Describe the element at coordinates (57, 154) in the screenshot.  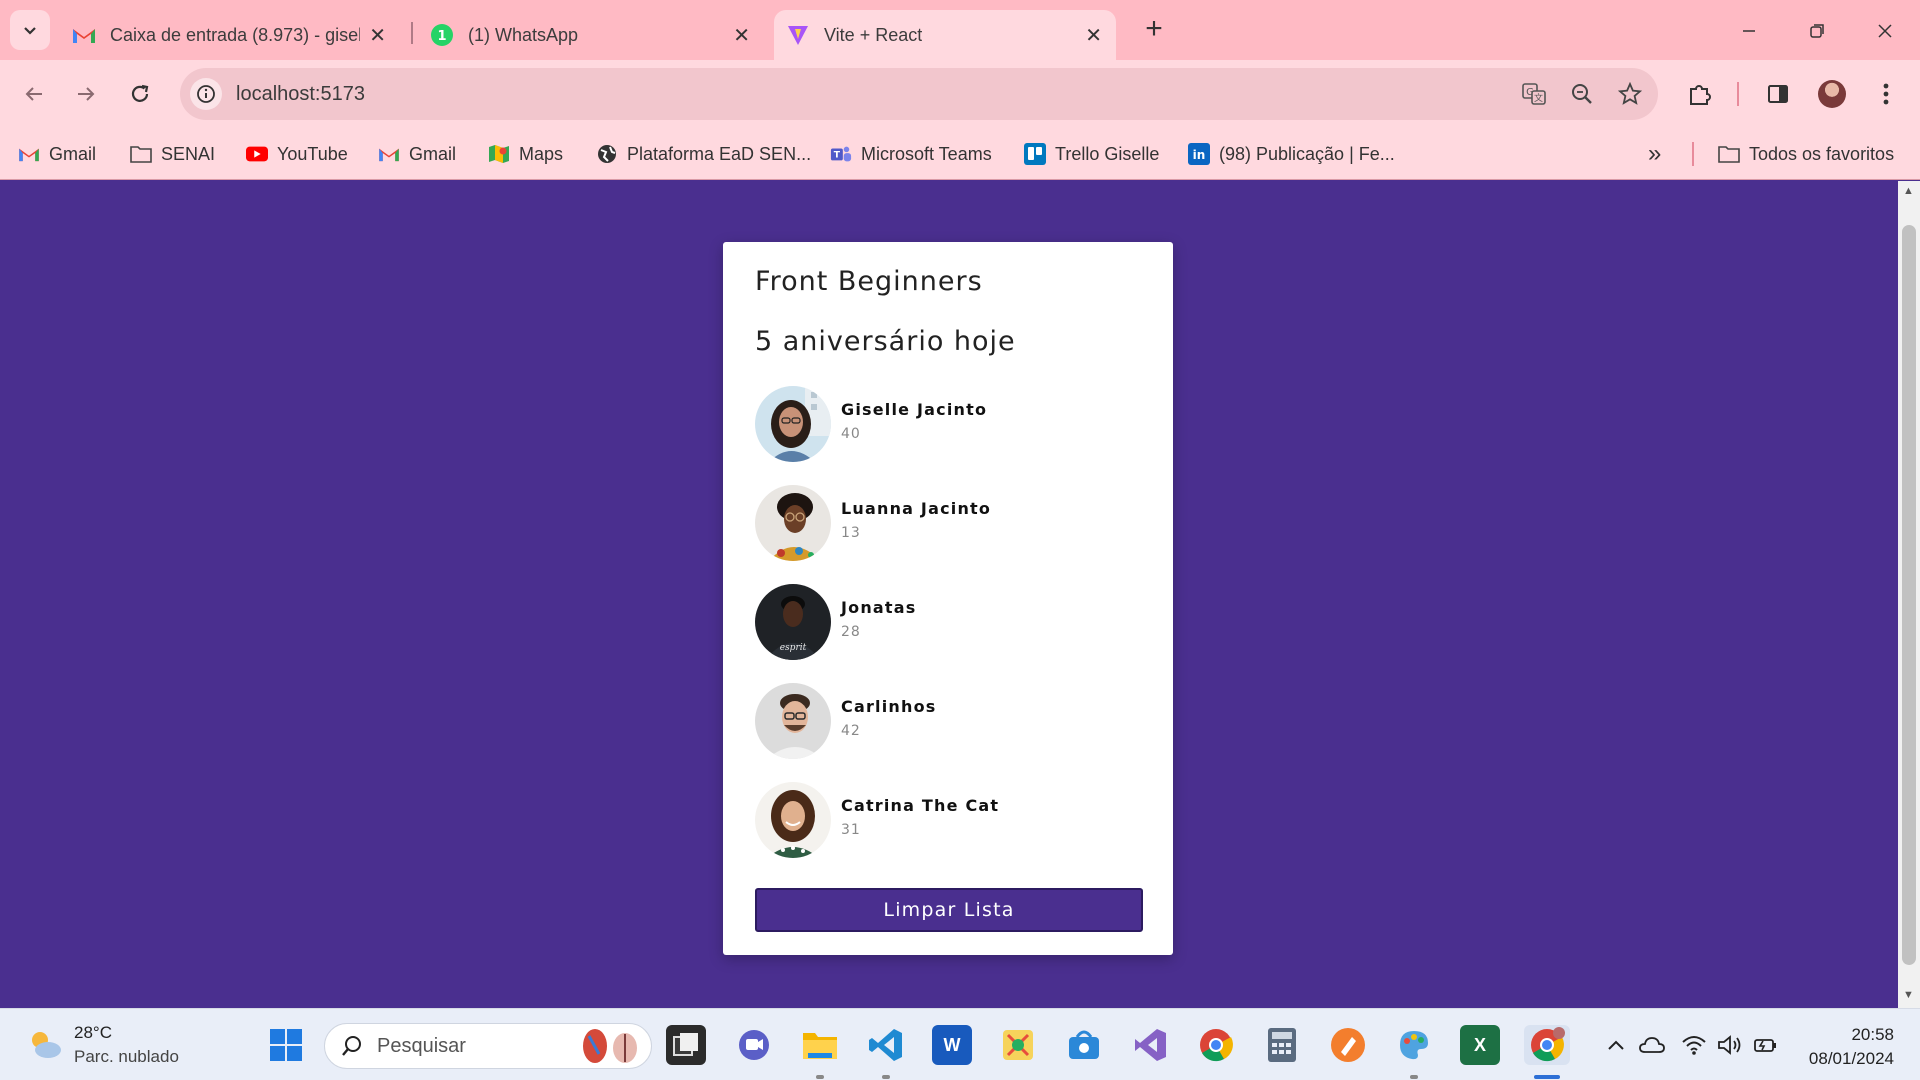
I see `bookmark-gmail: Gmail` at that location.